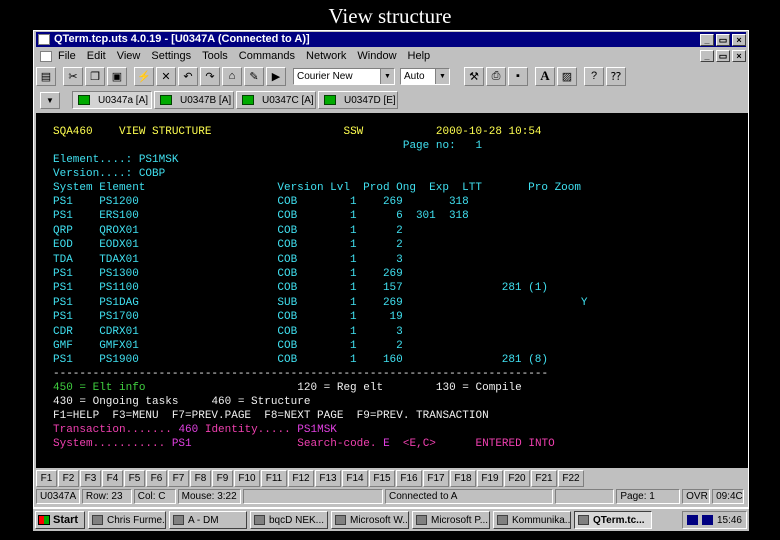  What do you see at coordinates (46, 56) in the screenshot?
I see `document-icon` at bounding box center [46, 56].